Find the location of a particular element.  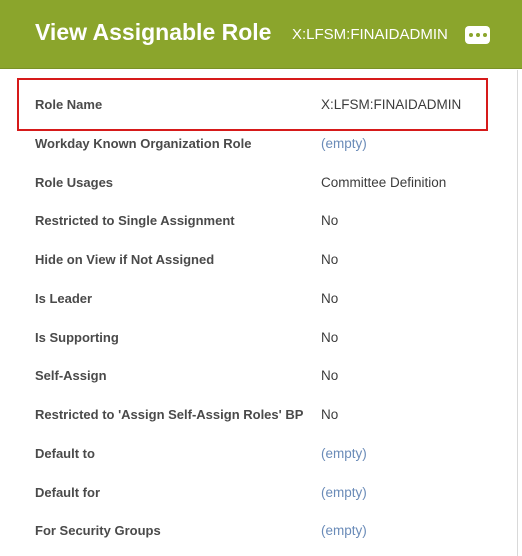

role-subtitle: X:LFSM:FINAIDADMIN is located at coordinates (370, 34).